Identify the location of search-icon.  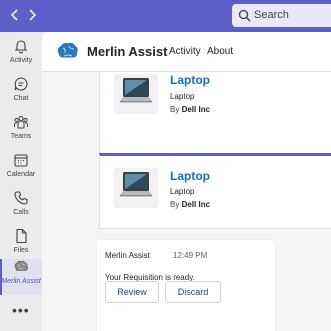
(244, 15).